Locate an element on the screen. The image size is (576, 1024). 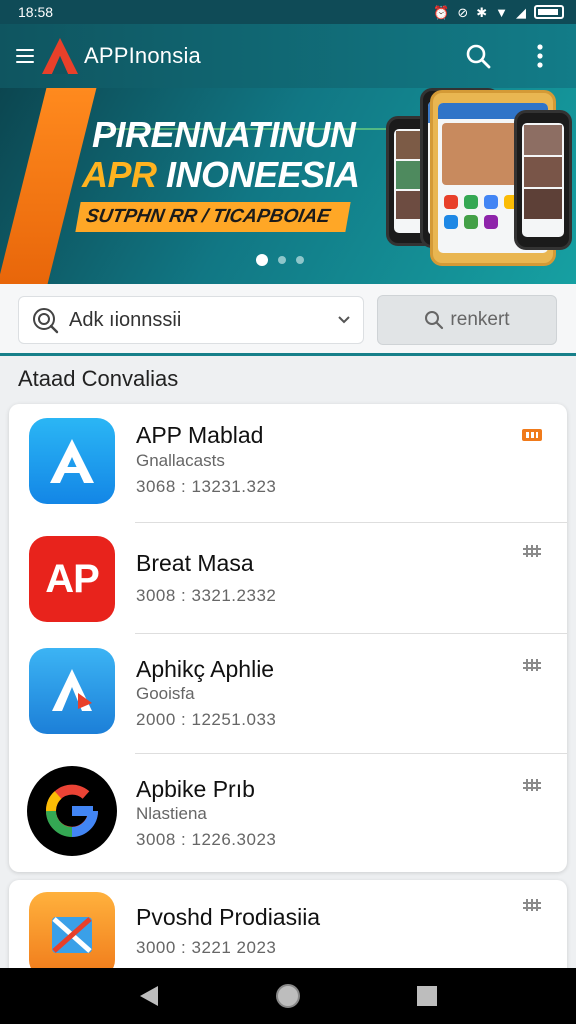
back-icon is located at coordinates (149, 996).